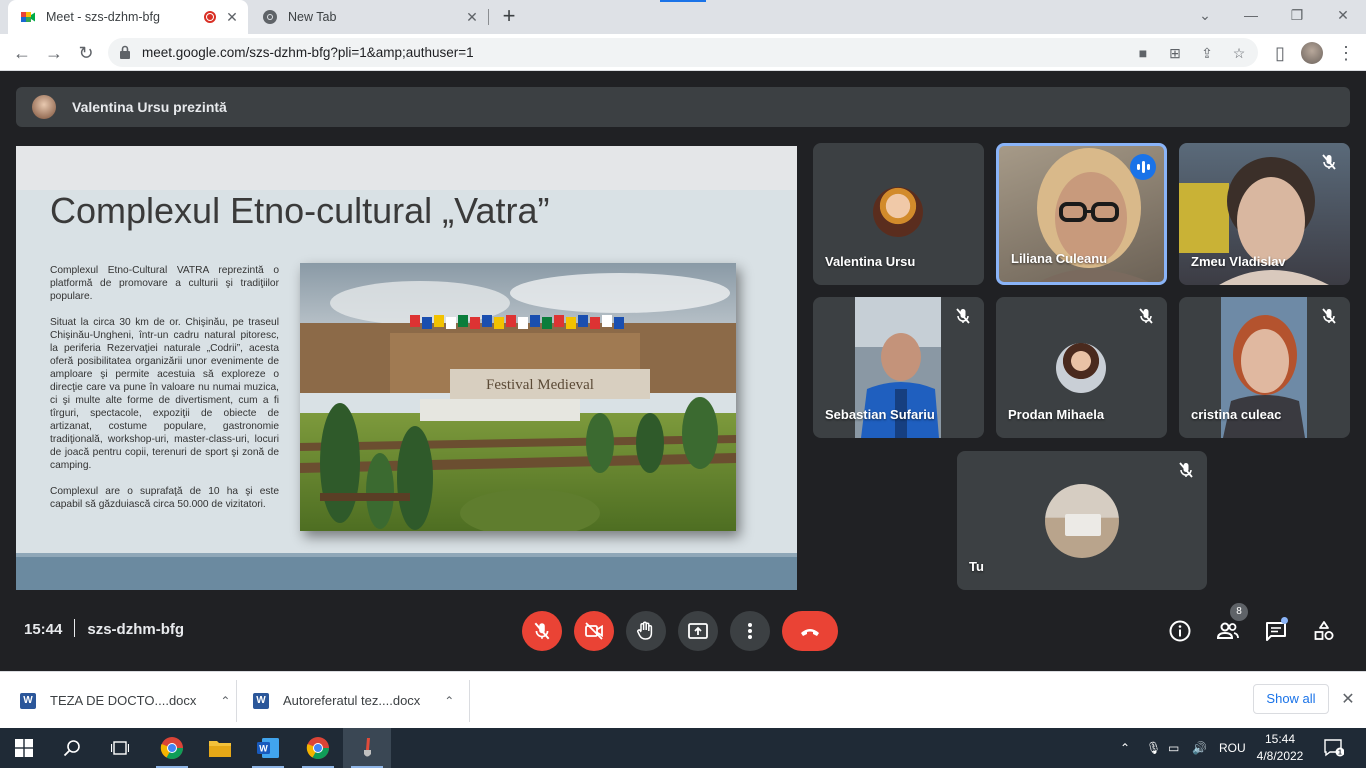 The height and width of the screenshot is (768, 1366). I want to click on activities-icon, so click(1324, 631).